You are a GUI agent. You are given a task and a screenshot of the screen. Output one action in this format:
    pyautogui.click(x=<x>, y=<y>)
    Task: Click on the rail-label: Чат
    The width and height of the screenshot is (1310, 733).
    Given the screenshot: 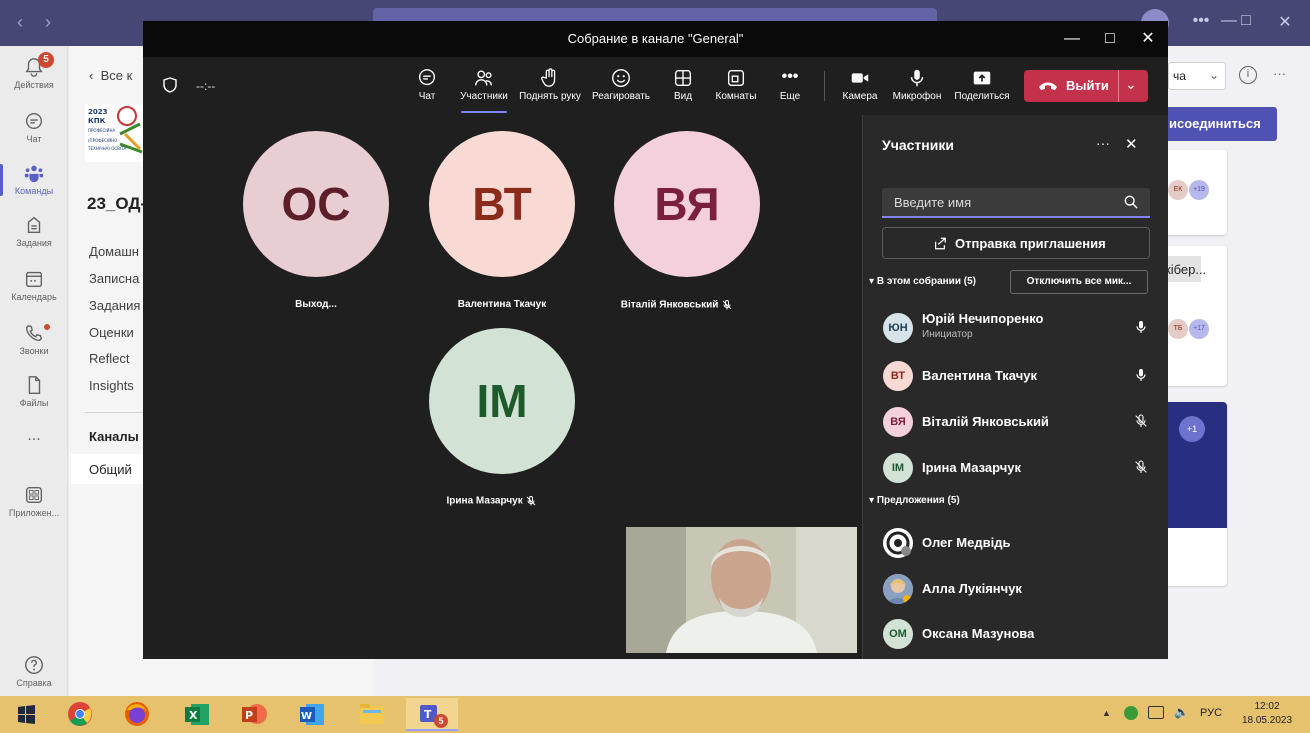 What is the action you would take?
    pyautogui.click(x=34, y=139)
    